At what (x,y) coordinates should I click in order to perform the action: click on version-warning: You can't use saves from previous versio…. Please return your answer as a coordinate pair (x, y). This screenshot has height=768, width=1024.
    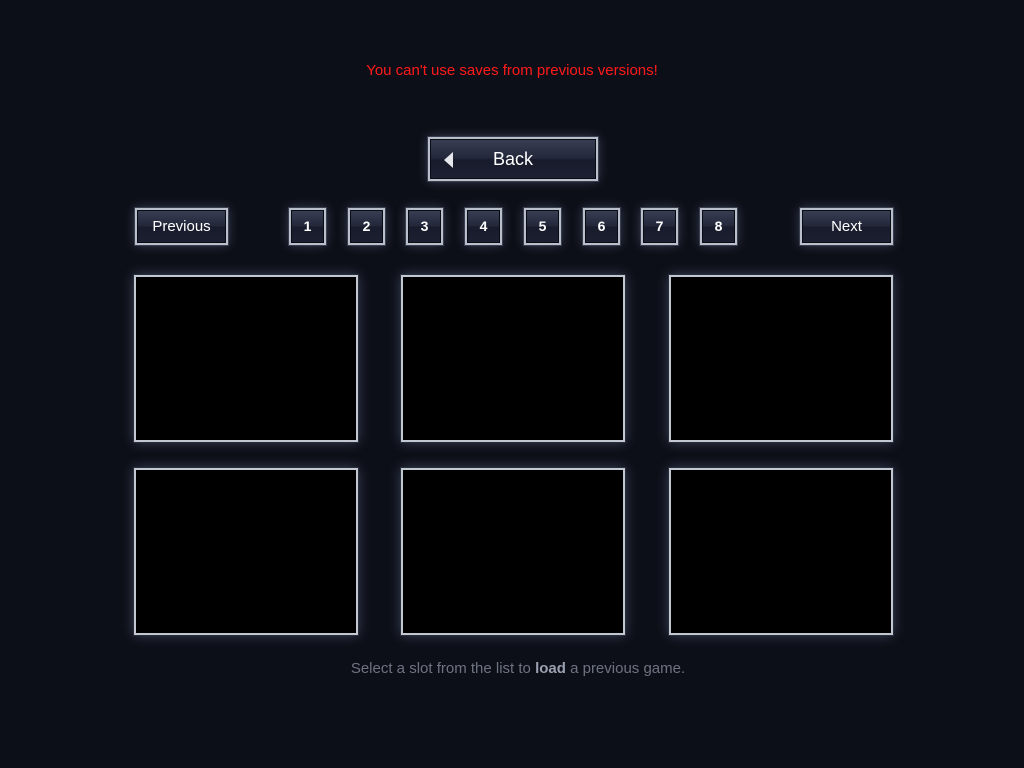
    Looking at the image, I should click on (512, 70).